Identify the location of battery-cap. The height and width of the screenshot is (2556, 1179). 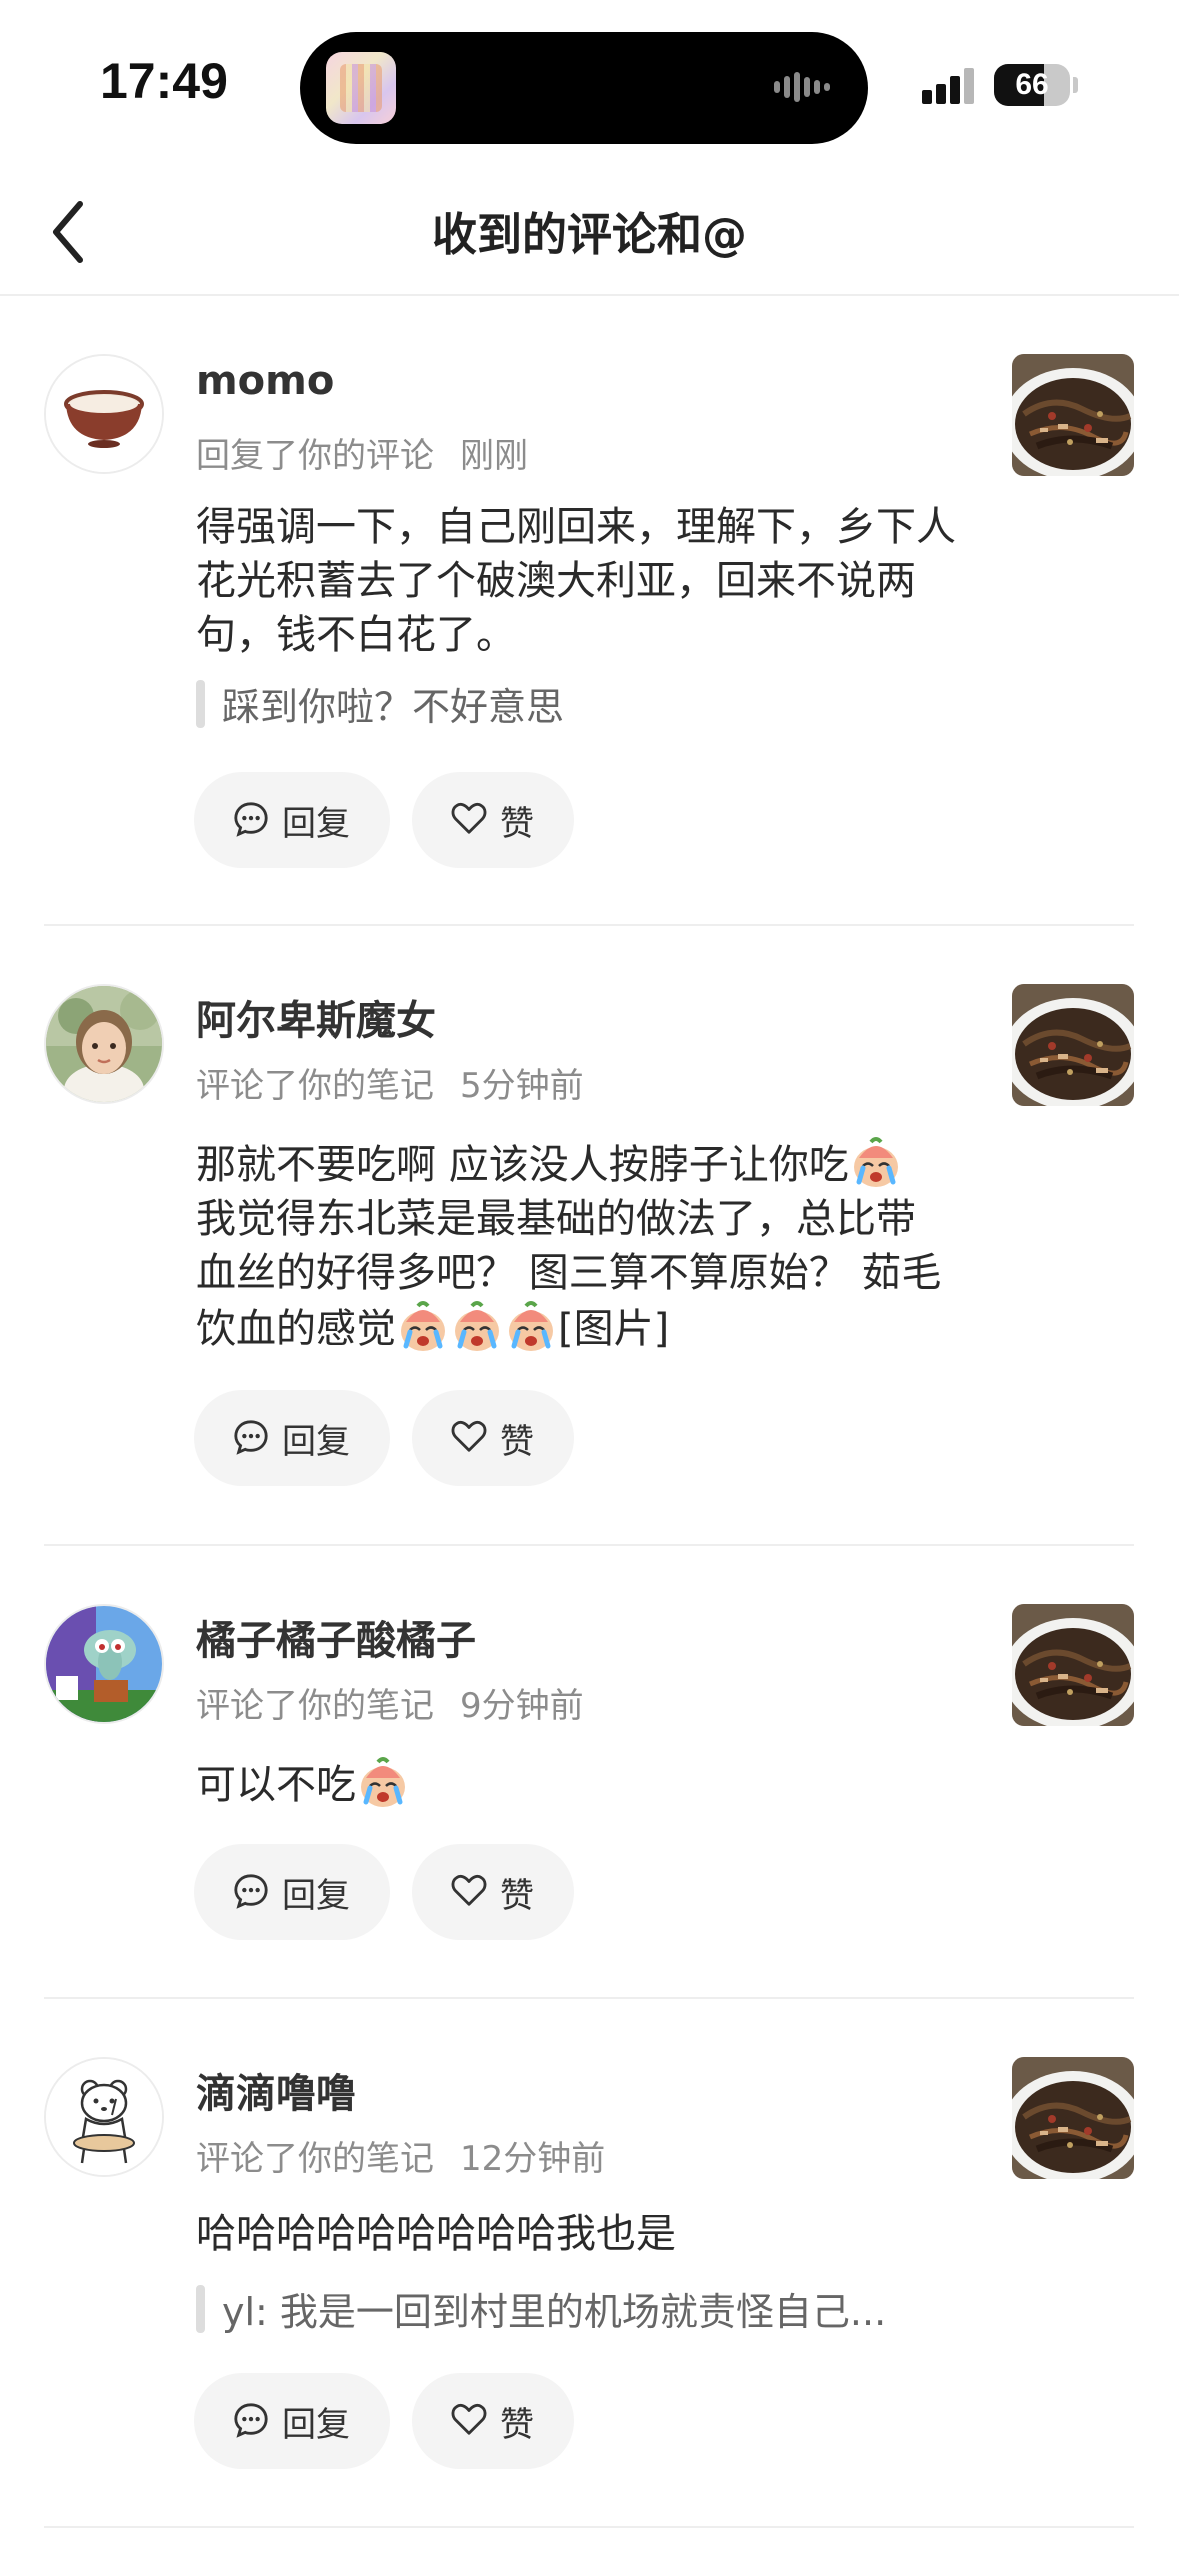
(1075, 85).